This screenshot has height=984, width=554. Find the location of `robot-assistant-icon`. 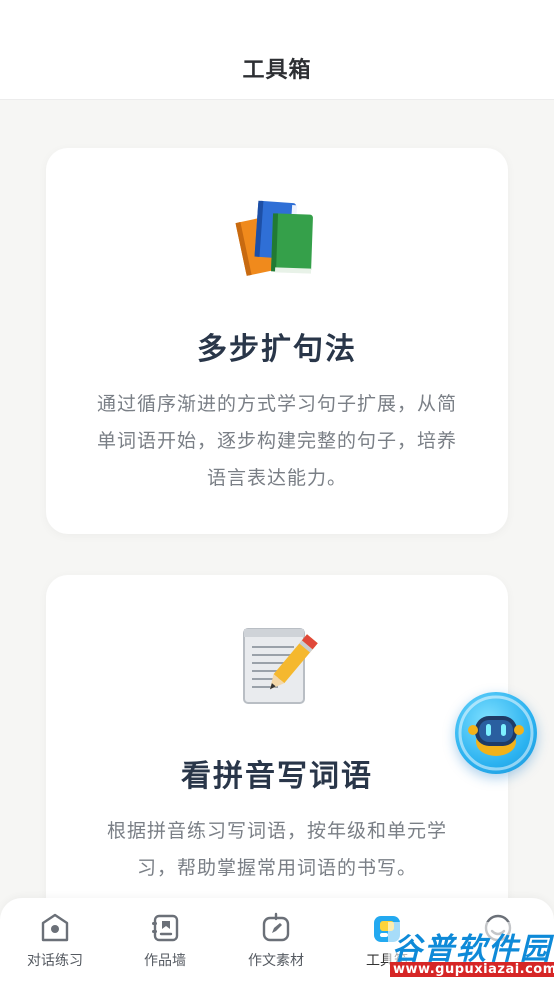

robot-assistant-icon is located at coordinates (496, 733).